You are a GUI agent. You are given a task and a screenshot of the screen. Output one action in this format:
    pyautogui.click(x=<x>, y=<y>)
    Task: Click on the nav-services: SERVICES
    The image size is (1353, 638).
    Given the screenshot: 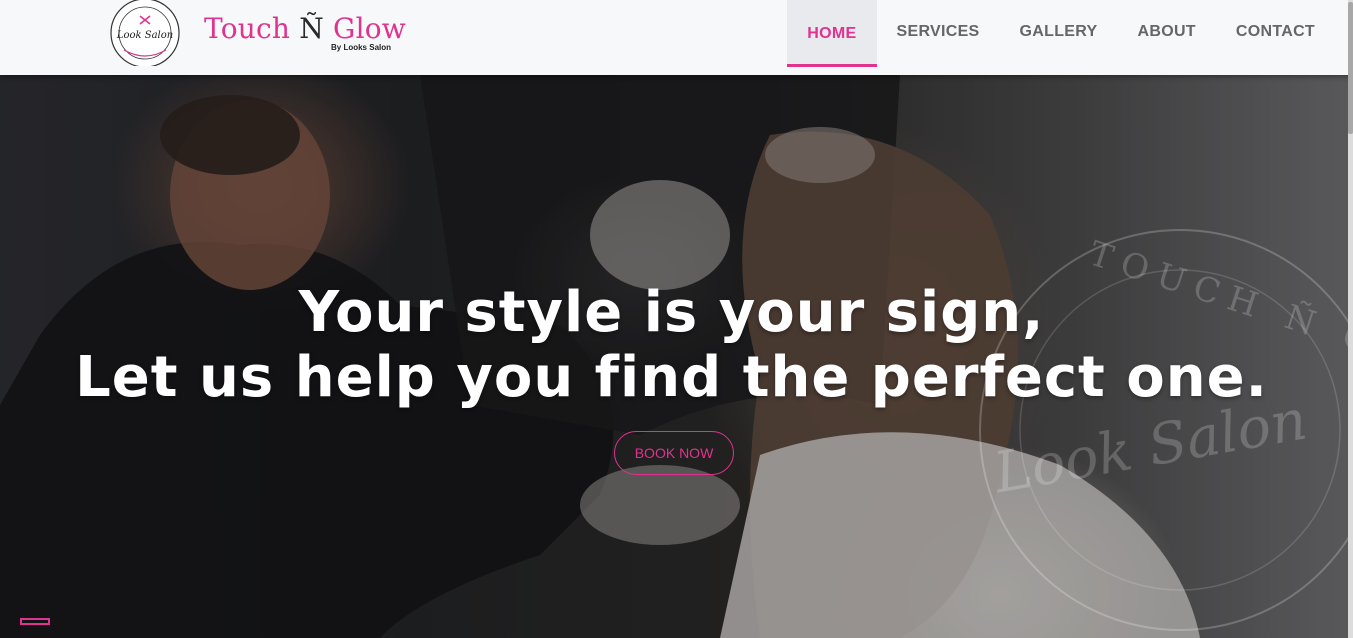 What is the action you would take?
    pyautogui.click(x=938, y=32)
    